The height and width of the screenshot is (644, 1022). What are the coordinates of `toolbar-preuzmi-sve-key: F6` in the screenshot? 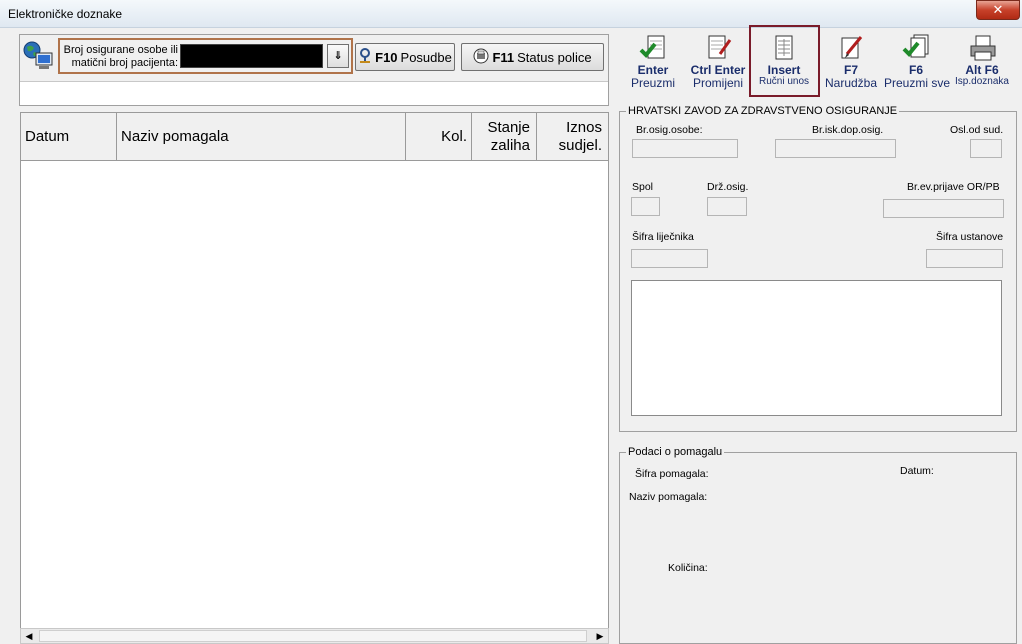 It's located at (915, 70).